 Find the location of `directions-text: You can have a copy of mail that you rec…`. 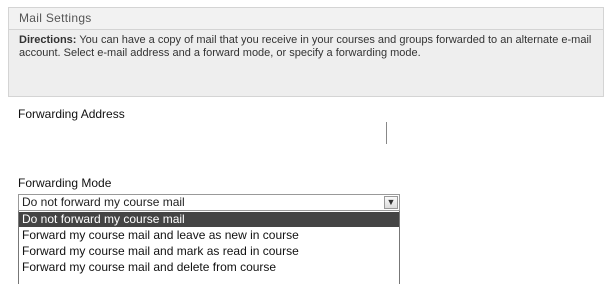

directions-text: You can have a copy of mail that you rec… is located at coordinates (305, 46).